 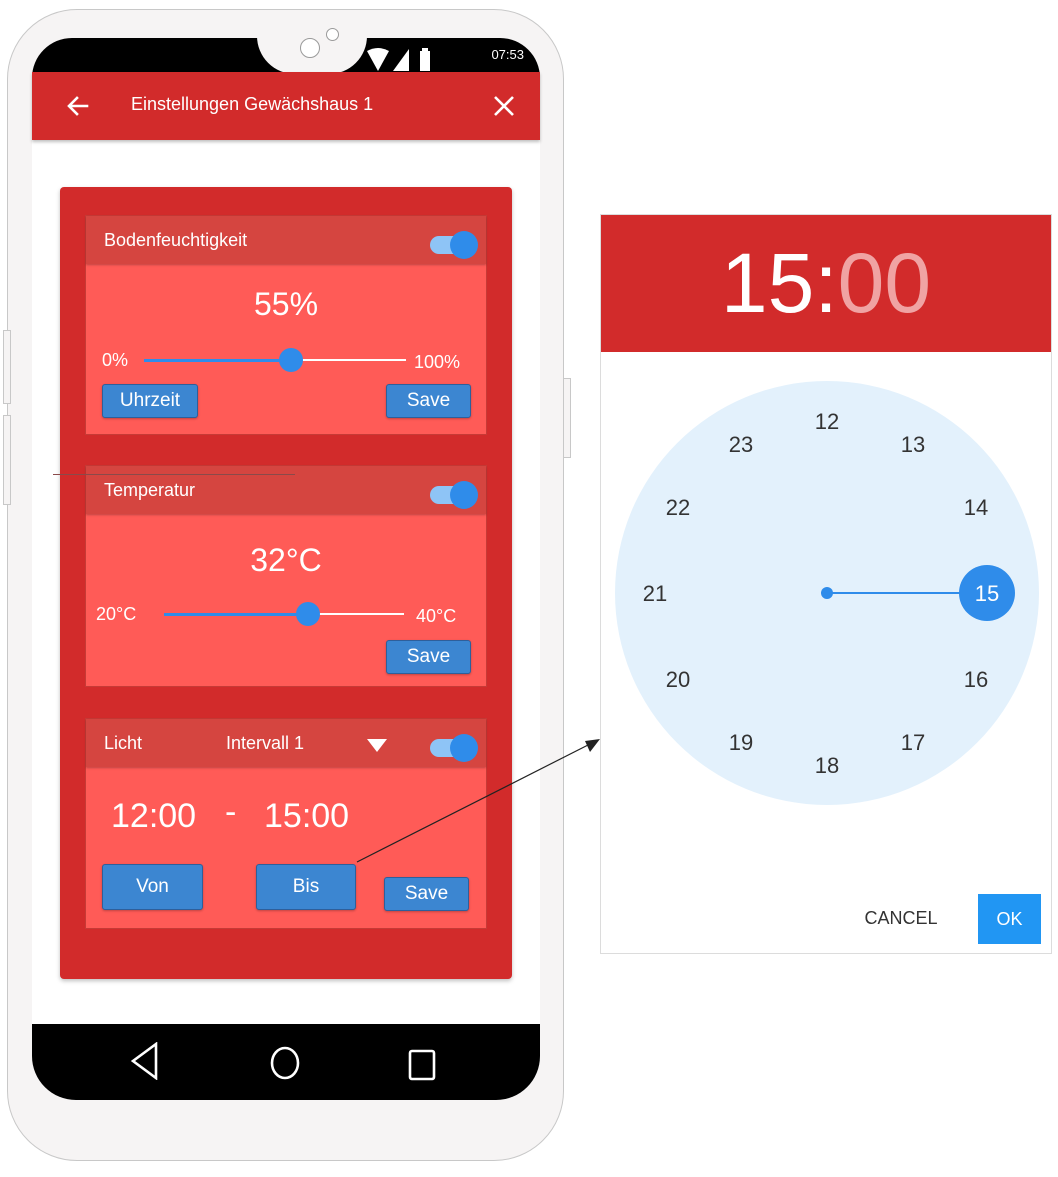 What do you see at coordinates (678, 679) in the screenshot?
I see `hour-label-20: 20` at bounding box center [678, 679].